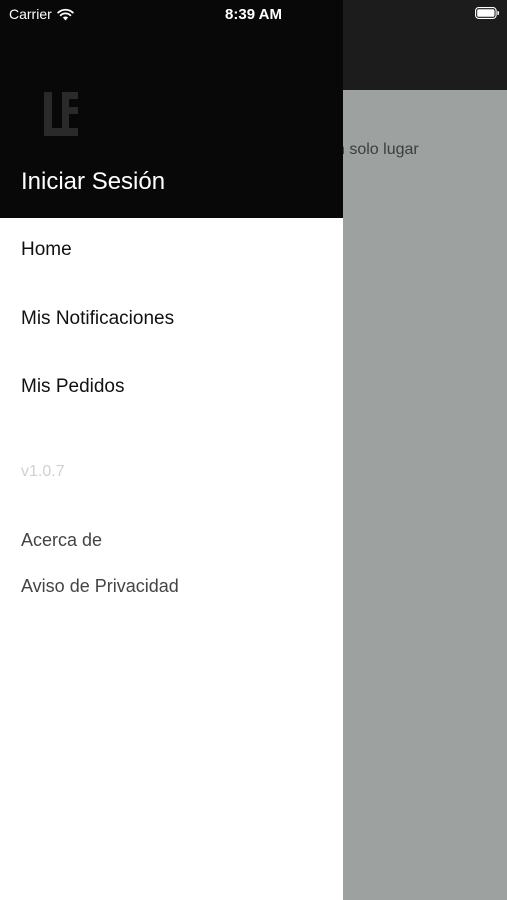 Image resolution: width=507 pixels, height=900 pixels. What do you see at coordinates (61, 114) in the screenshot?
I see `app-logo-icon` at bounding box center [61, 114].